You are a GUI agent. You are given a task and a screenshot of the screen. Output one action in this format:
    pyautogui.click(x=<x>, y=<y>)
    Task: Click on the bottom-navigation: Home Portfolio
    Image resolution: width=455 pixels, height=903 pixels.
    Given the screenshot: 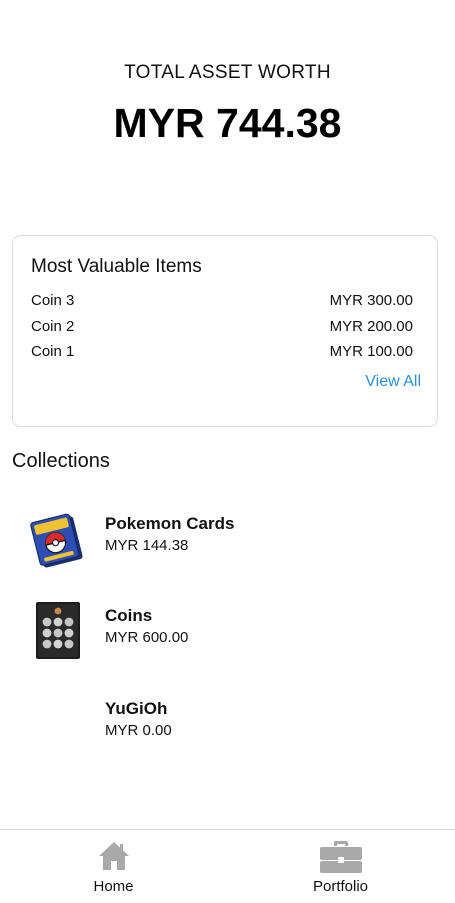 What is the action you would take?
    pyautogui.click(x=227, y=866)
    